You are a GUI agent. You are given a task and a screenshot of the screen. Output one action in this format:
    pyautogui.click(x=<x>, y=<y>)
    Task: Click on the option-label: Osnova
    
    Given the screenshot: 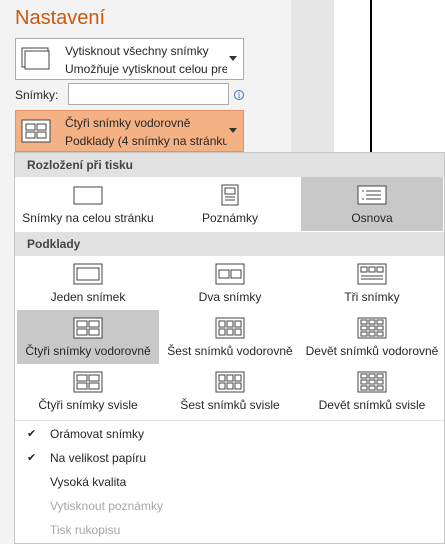 What is the action you would take?
    pyautogui.click(x=372, y=218)
    